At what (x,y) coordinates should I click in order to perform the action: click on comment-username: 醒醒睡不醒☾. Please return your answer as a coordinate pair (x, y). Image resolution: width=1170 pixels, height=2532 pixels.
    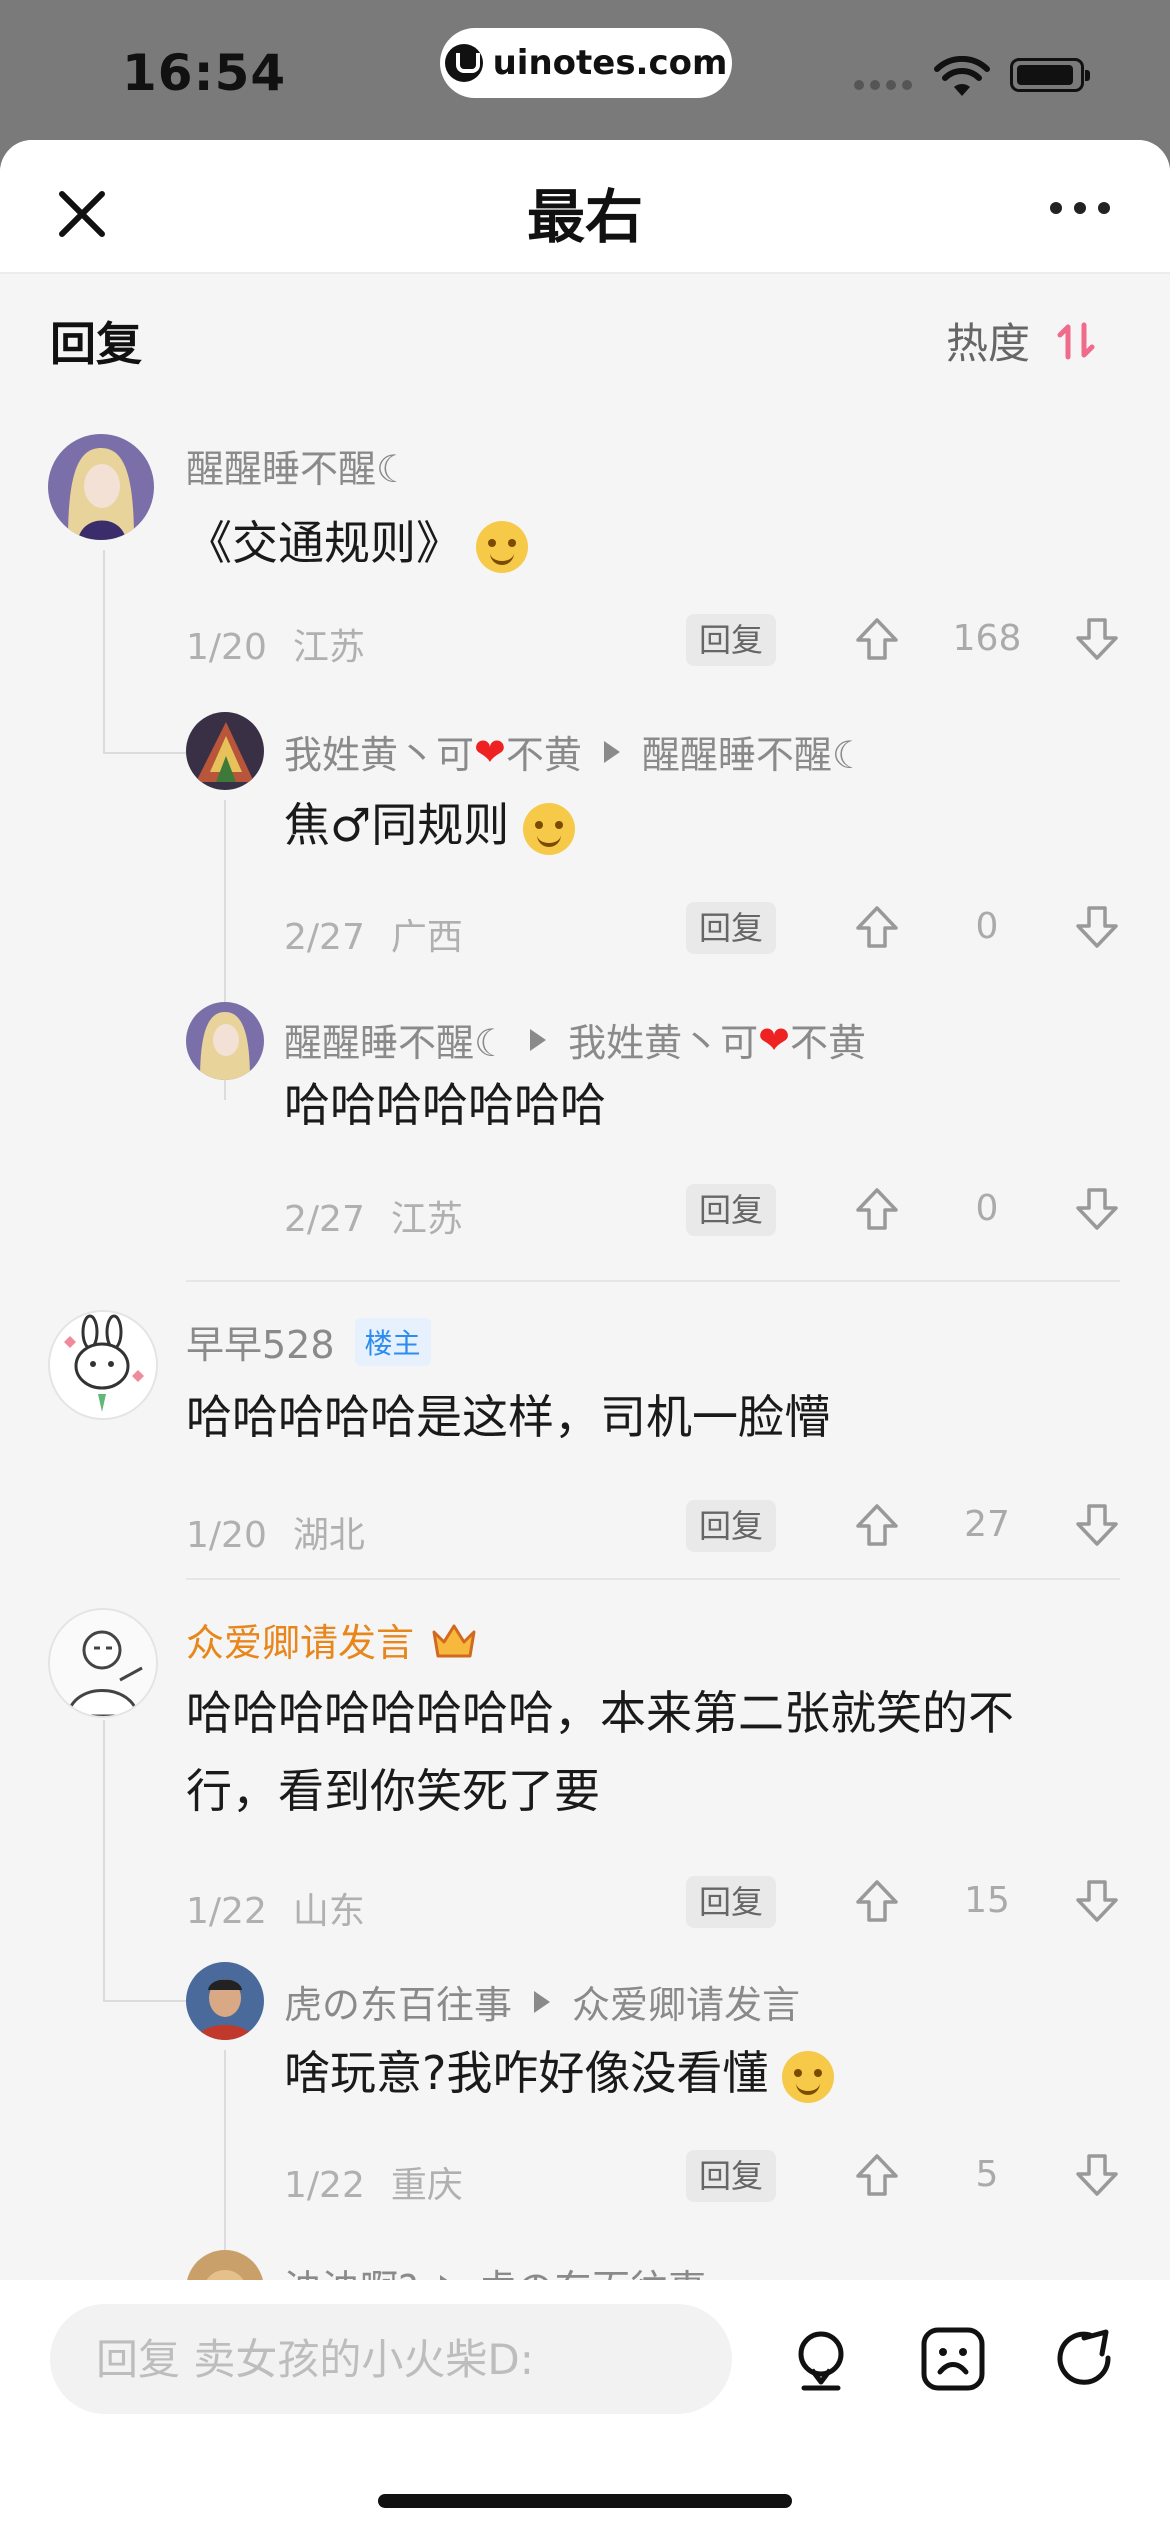
    Looking at the image, I should click on (298, 465).